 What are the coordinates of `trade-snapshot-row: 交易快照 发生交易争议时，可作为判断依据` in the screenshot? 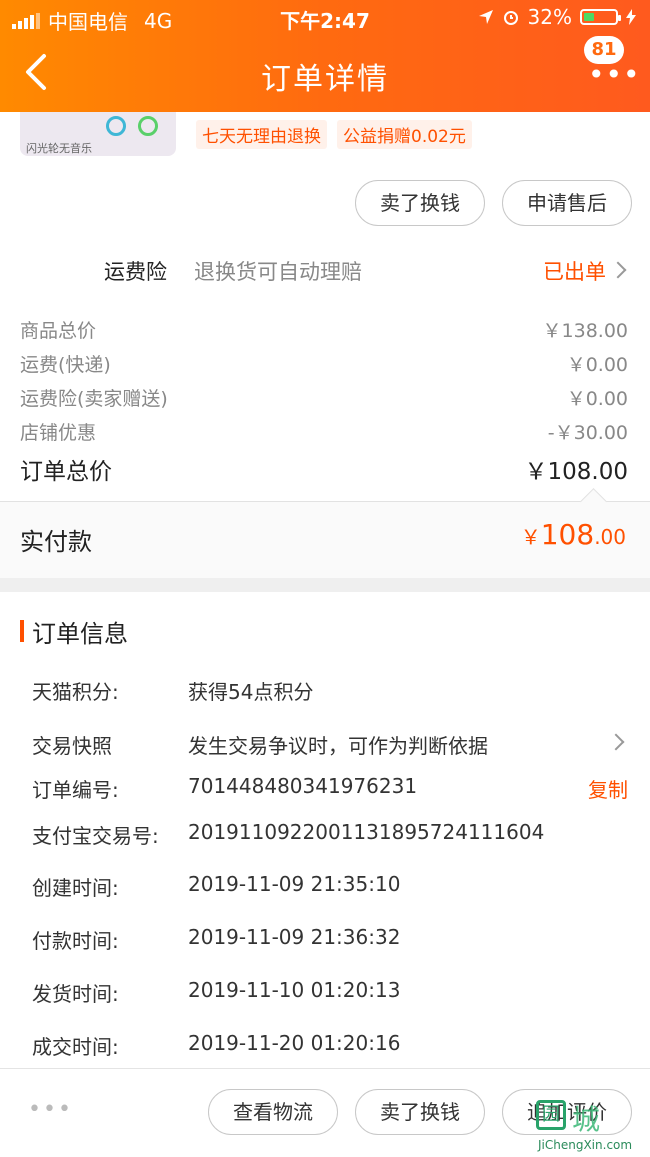 It's located at (325, 742).